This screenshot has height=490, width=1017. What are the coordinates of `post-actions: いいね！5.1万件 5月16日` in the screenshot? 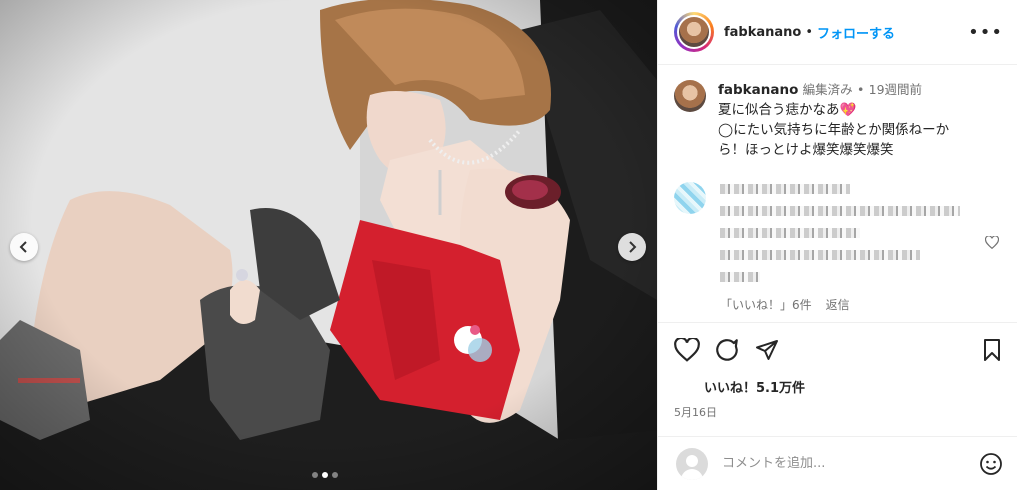 It's located at (837, 371).